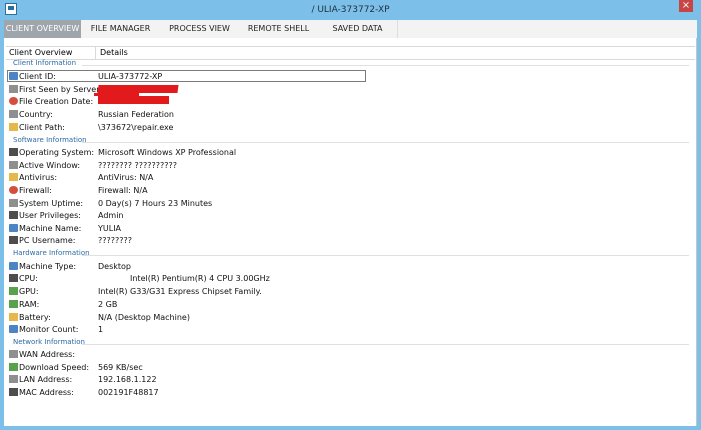  Describe the element at coordinates (186, 76) in the screenshot. I see `selected-row-outline` at that location.